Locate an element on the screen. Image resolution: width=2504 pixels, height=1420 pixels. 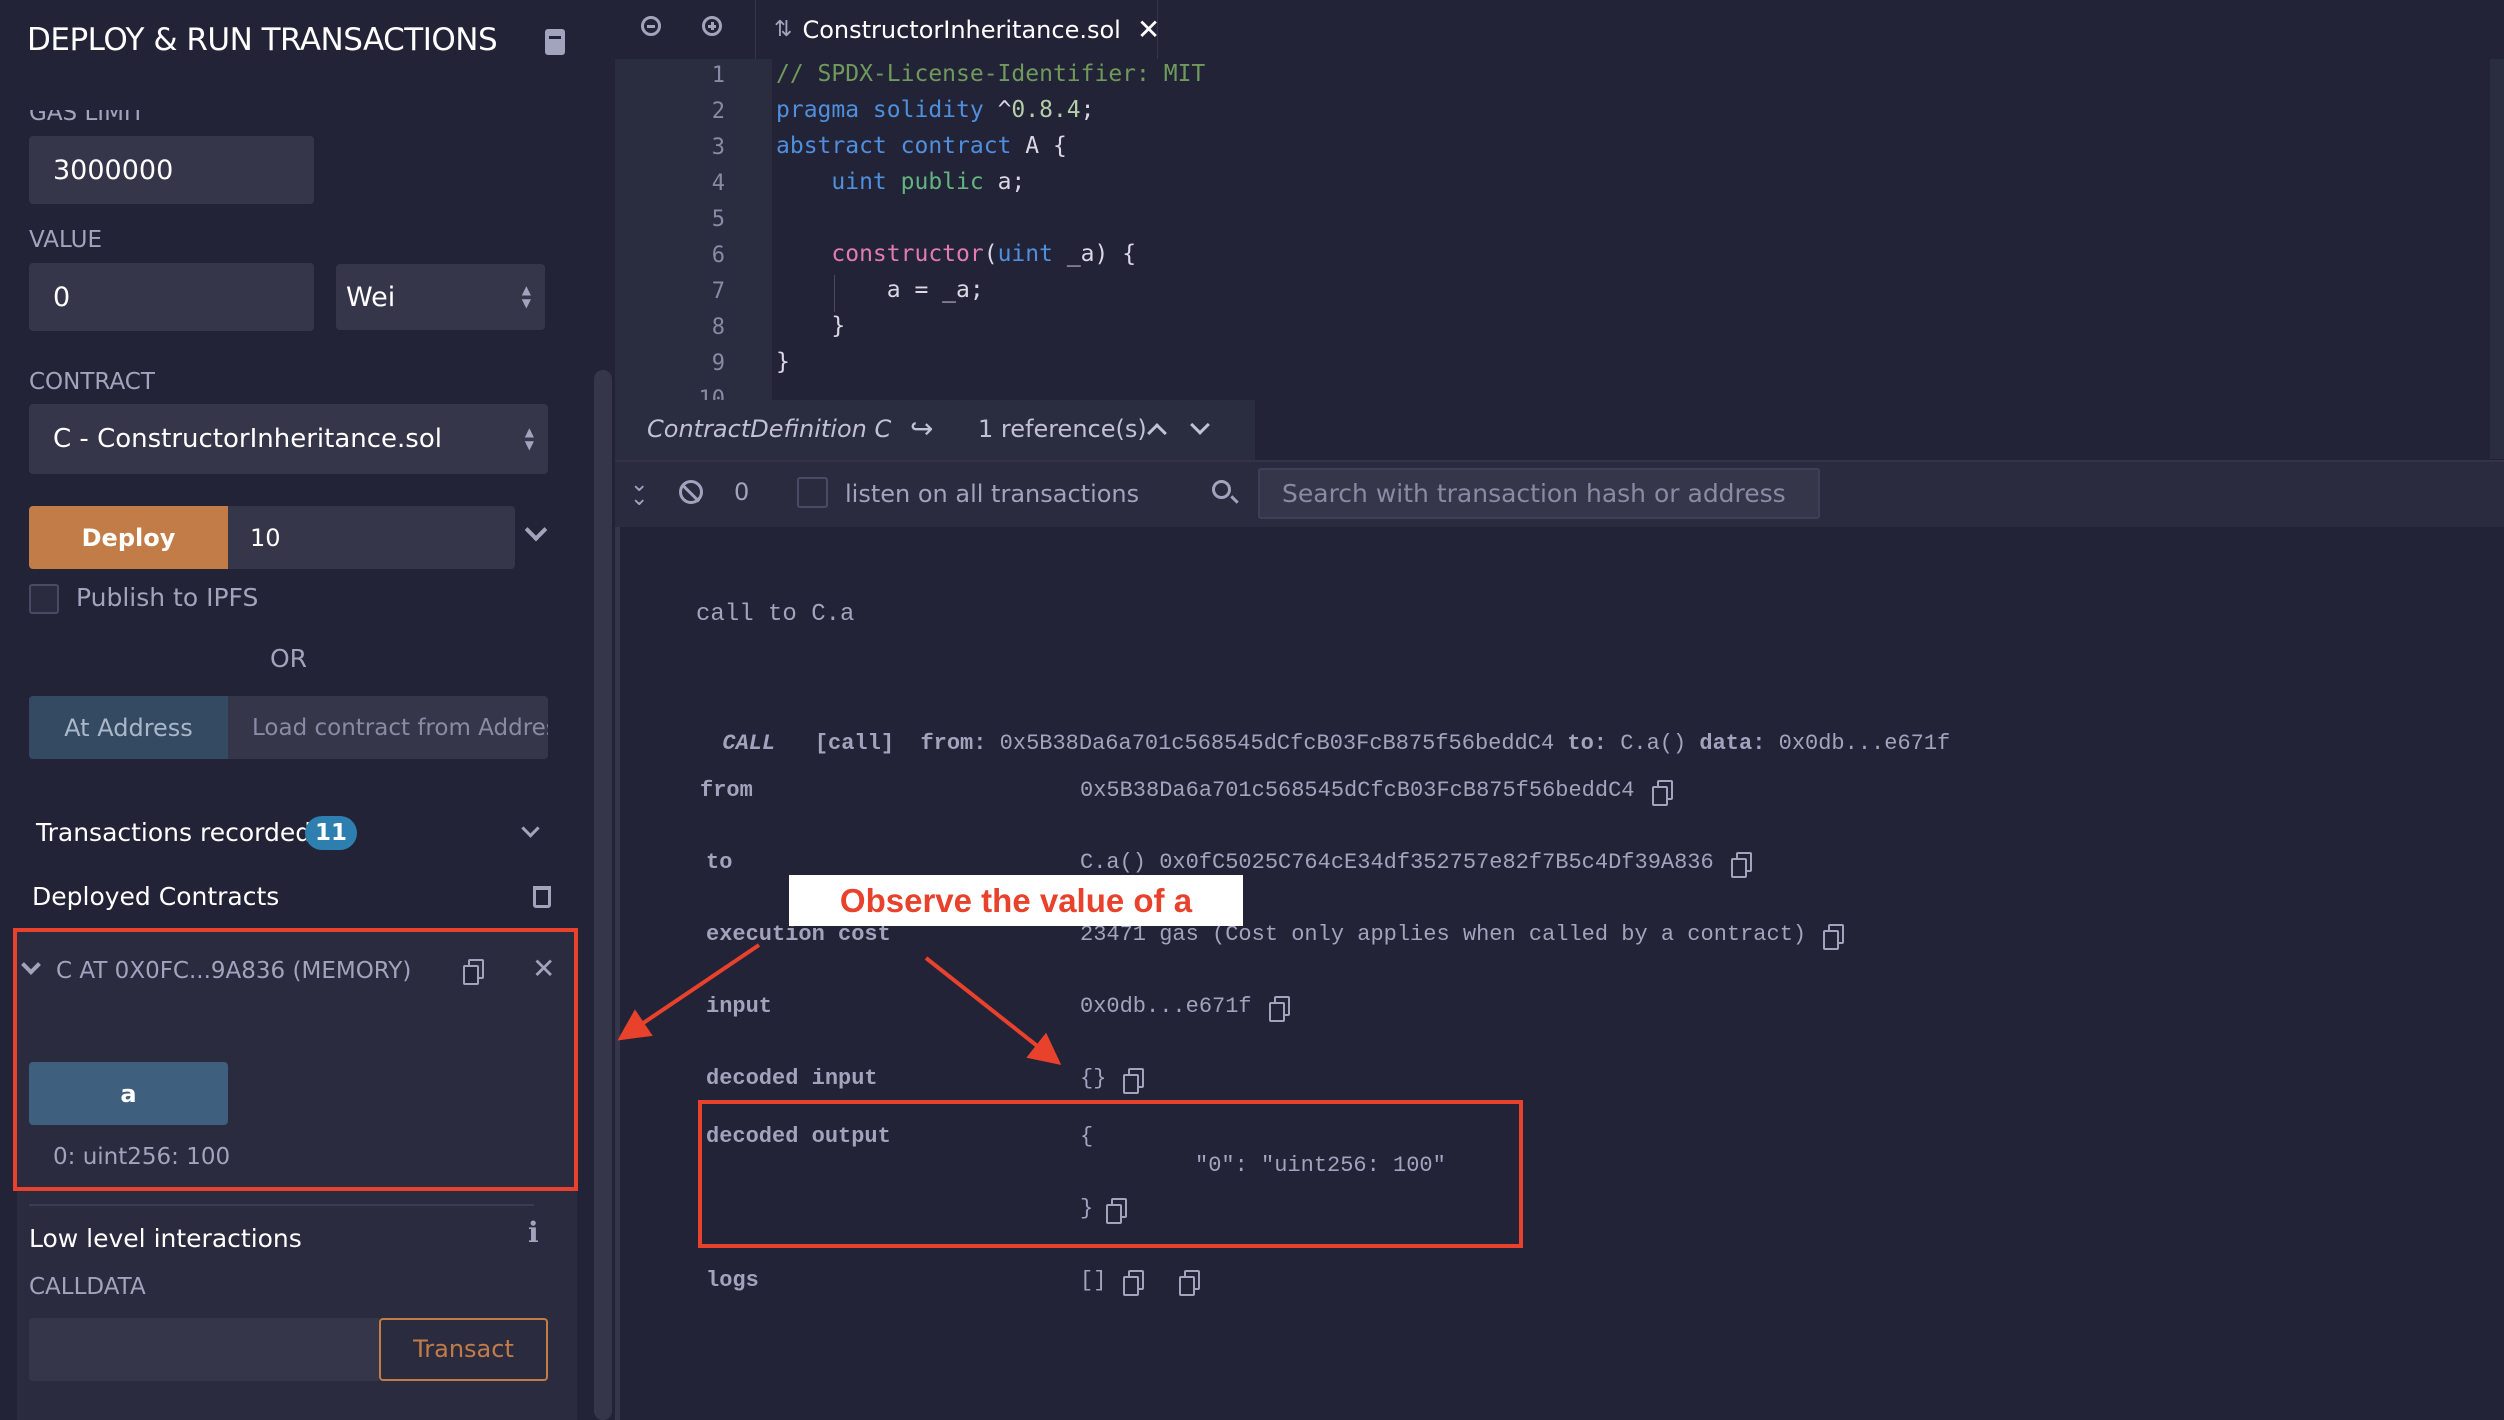
annotation-arrows is located at coordinates (839, 1004).